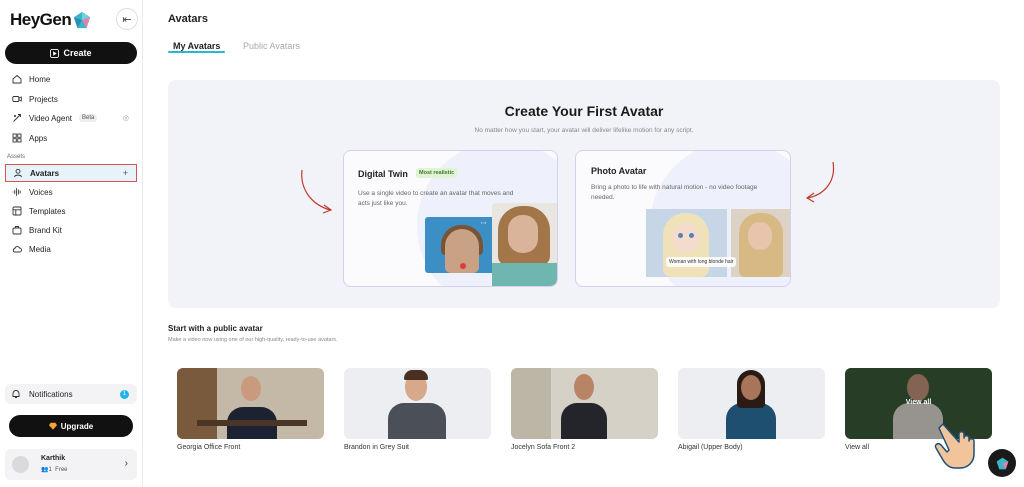 The width and height of the screenshot is (1024, 487). What do you see at coordinates (71, 138) in the screenshot?
I see `sidebar-item-apps: Apps` at bounding box center [71, 138].